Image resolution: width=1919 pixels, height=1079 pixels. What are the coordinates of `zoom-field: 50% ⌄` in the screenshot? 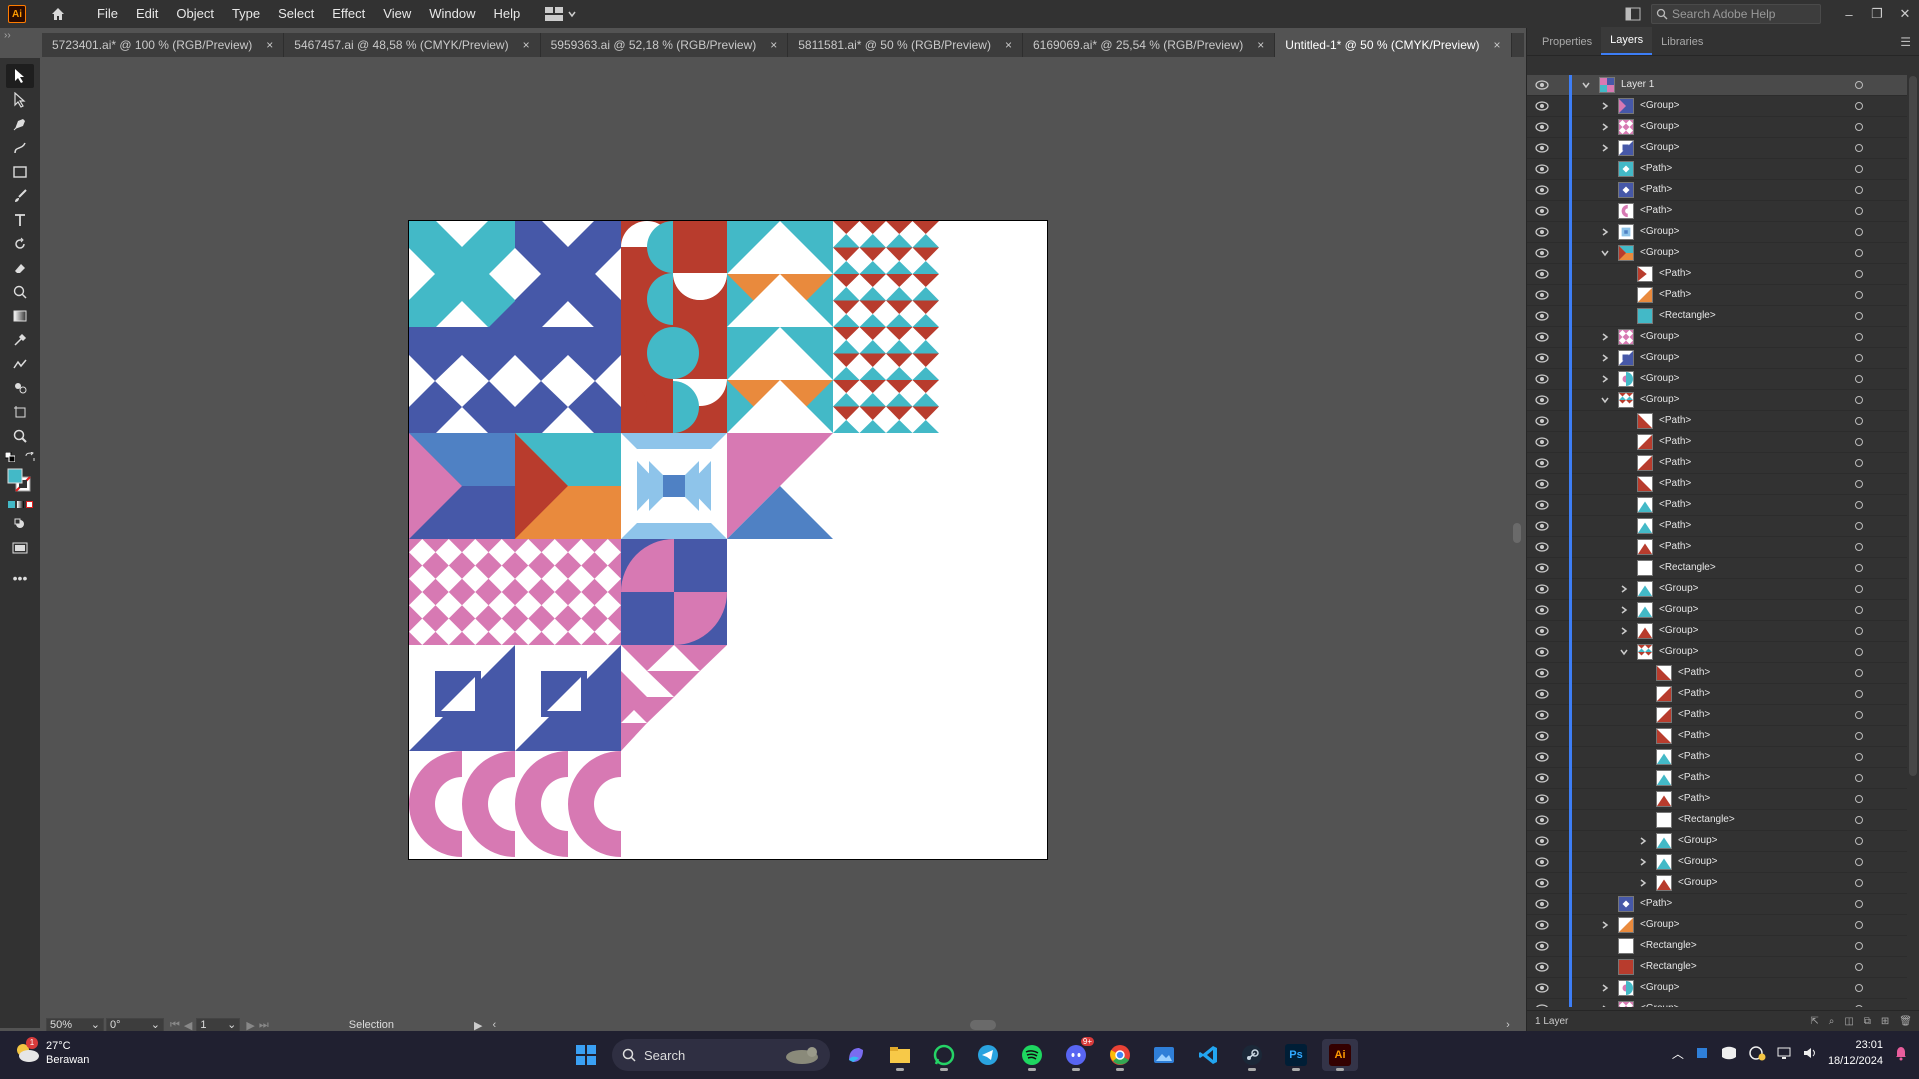 It's located at (75, 1025).